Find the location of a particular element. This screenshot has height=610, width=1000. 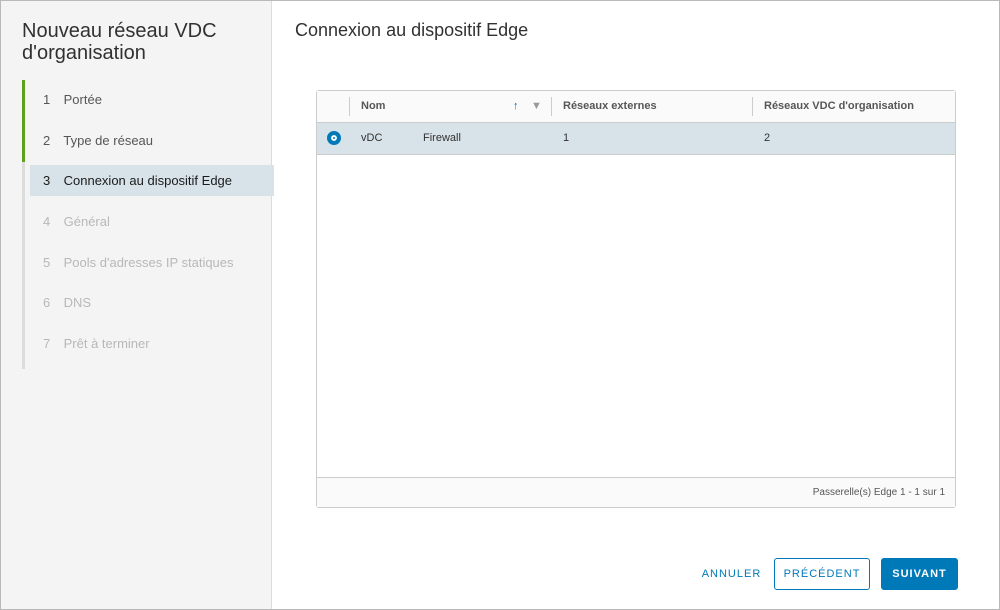

column-header-org-vdc-networks: Réseaux VDC d'organisation is located at coordinates (839, 106).